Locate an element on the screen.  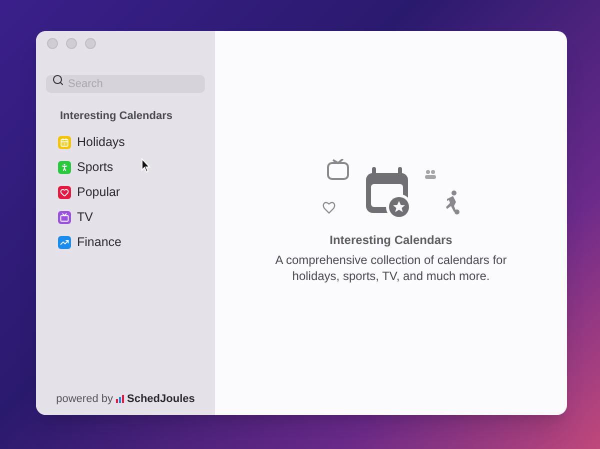
sidebar-item: Popular is located at coordinates (125, 192).